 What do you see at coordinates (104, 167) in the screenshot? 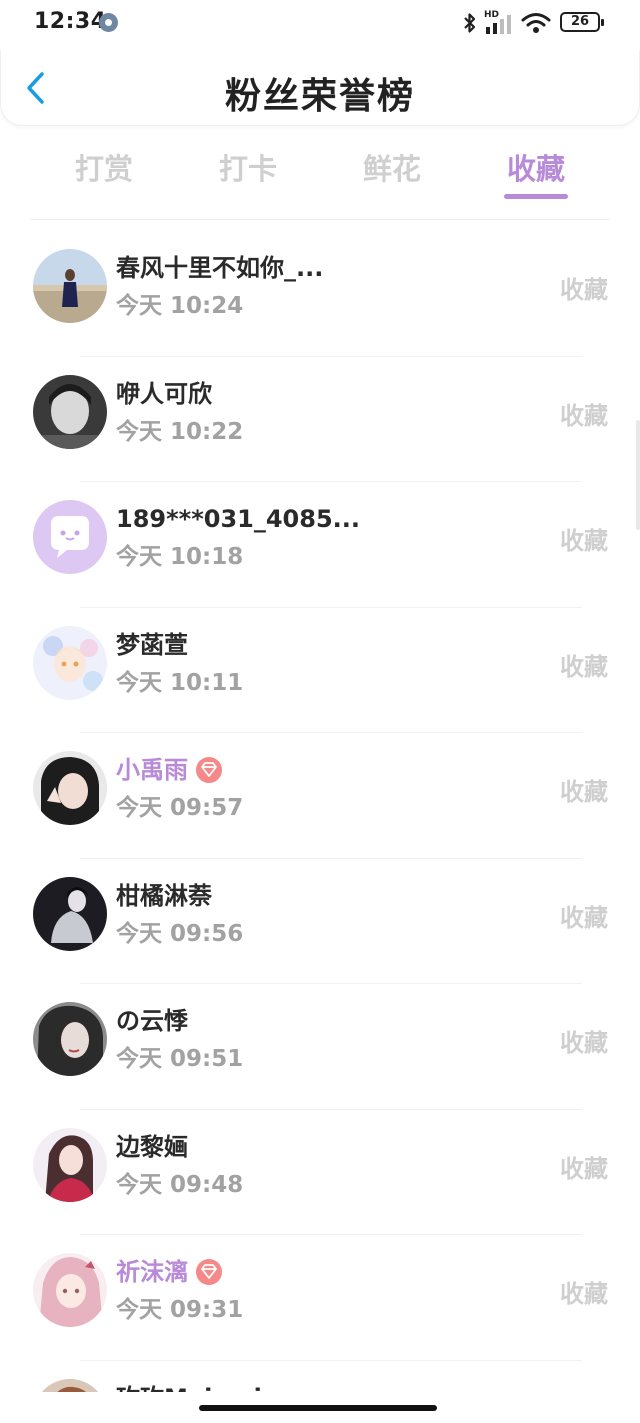
I see `tab-reward: 打赏` at bounding box center [104, 167].